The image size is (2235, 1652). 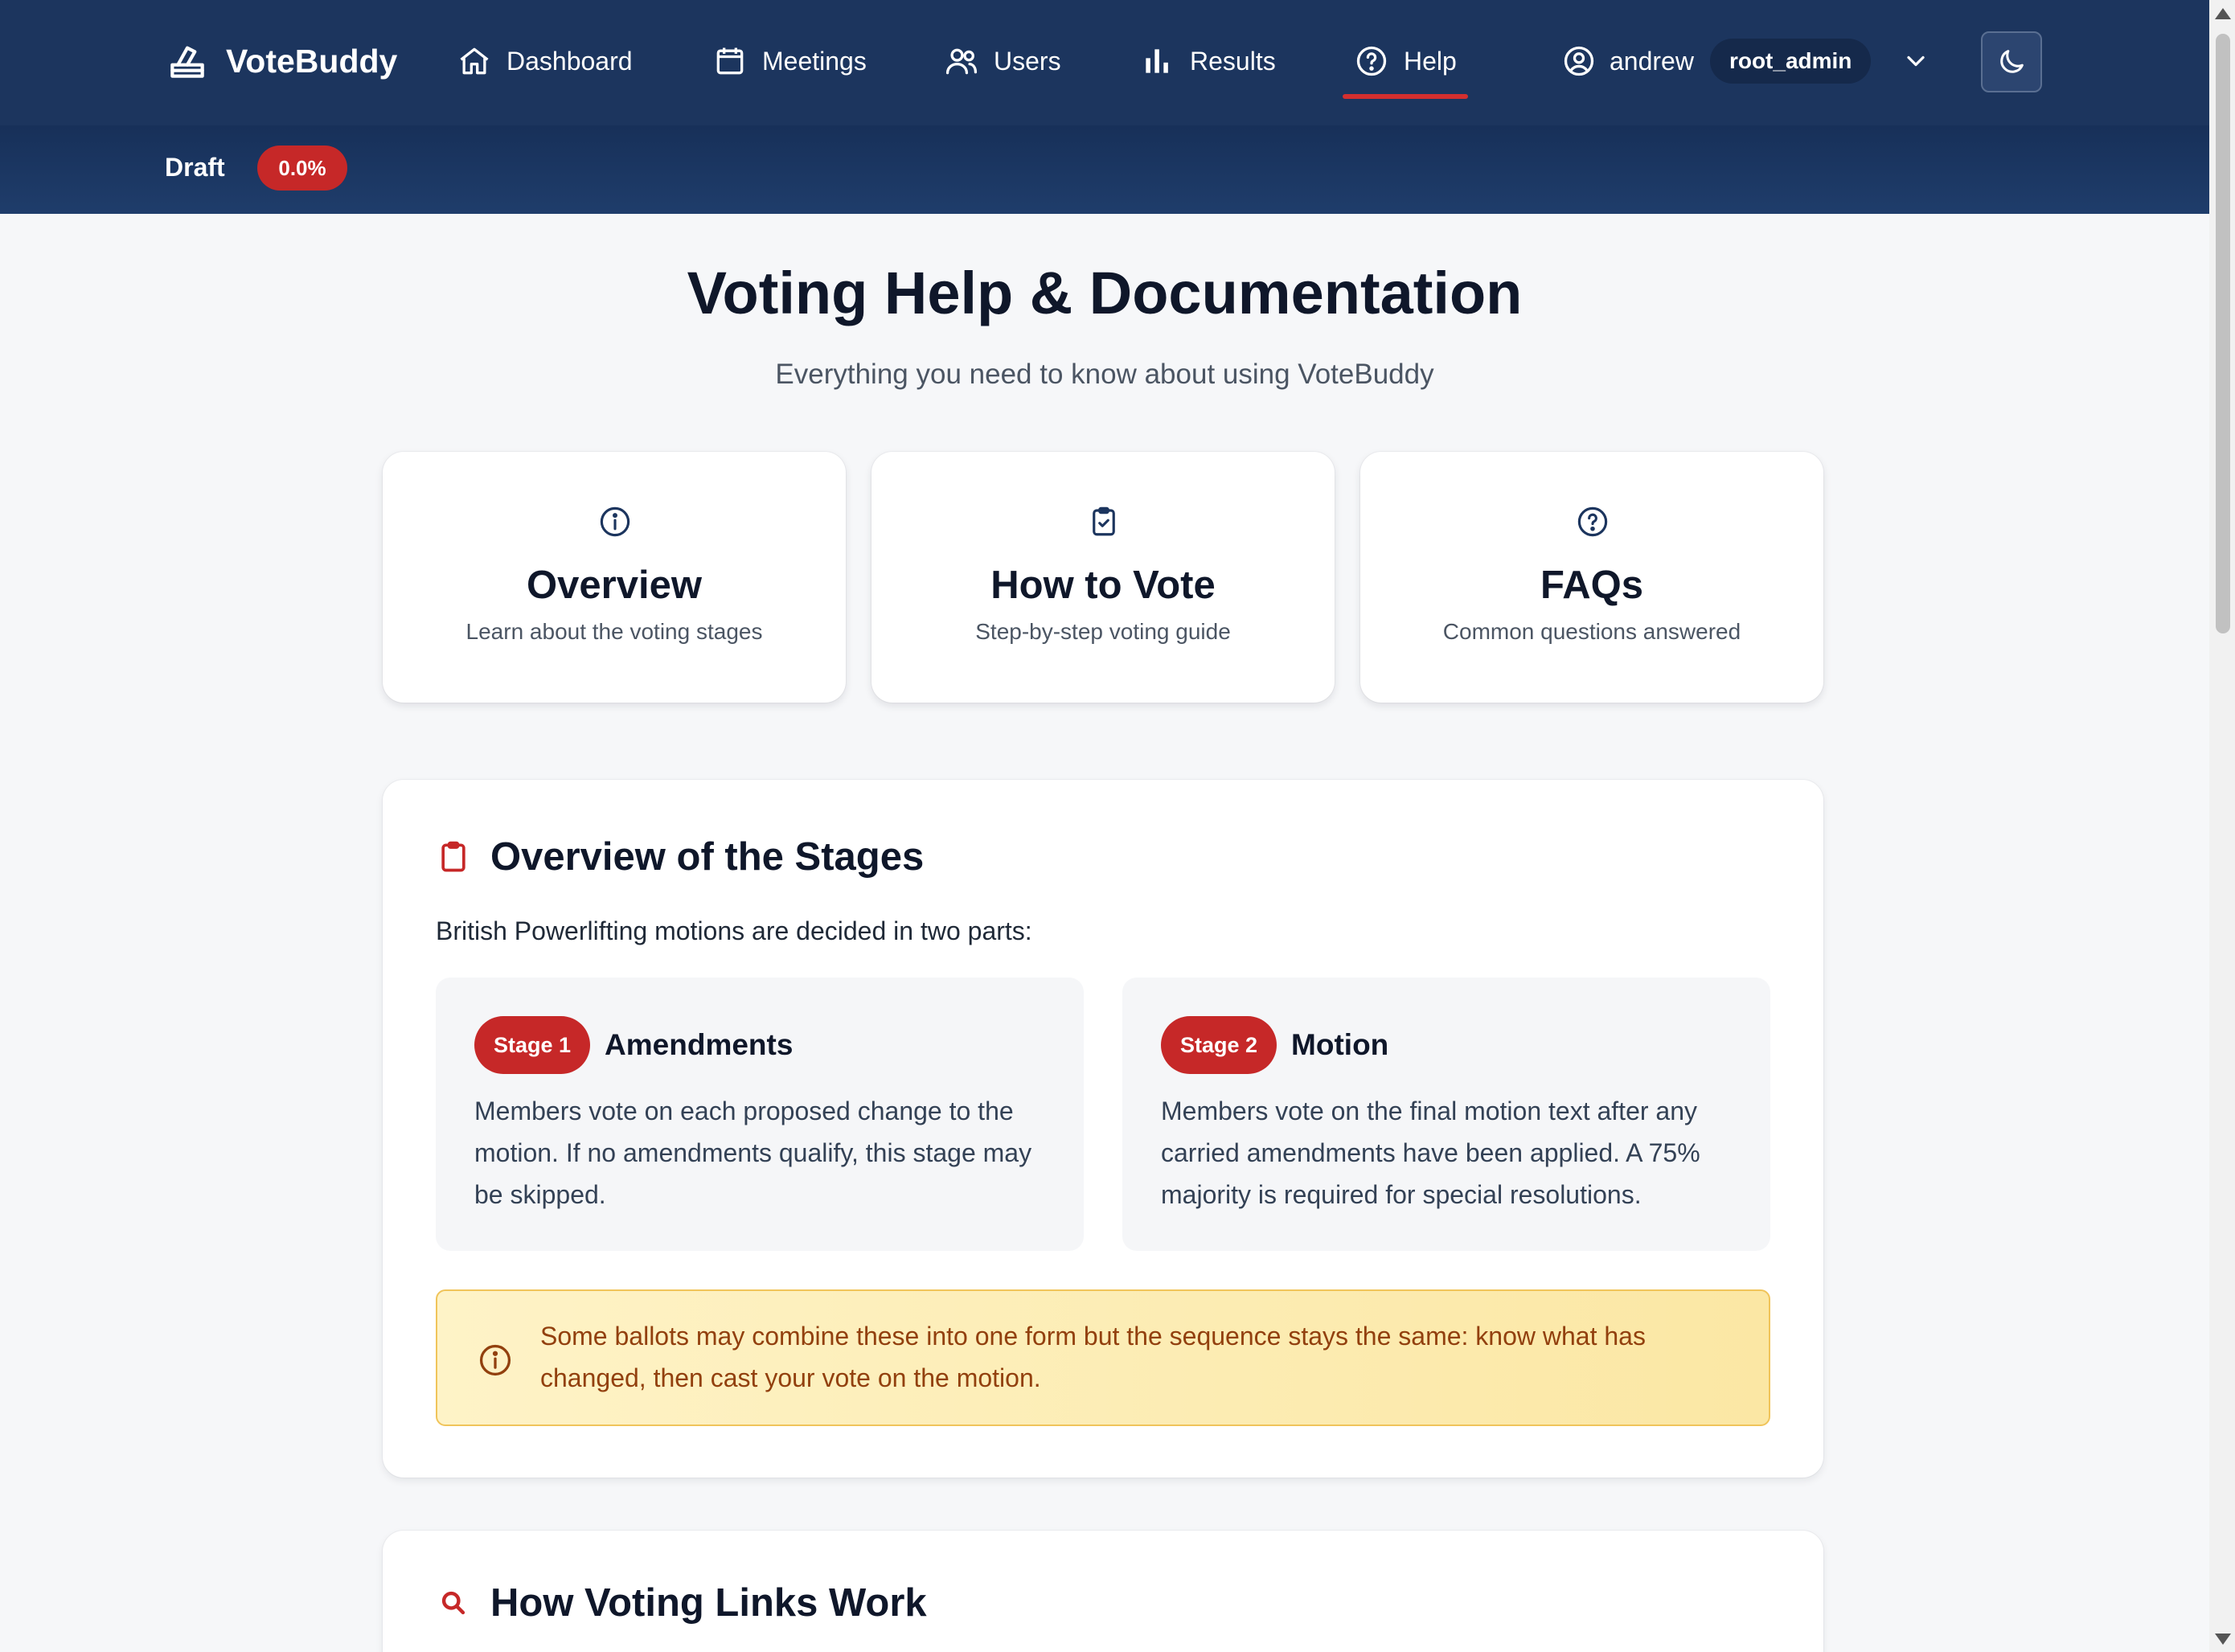 I want to click on draft-label: Draft, so click(x=195, y=167).